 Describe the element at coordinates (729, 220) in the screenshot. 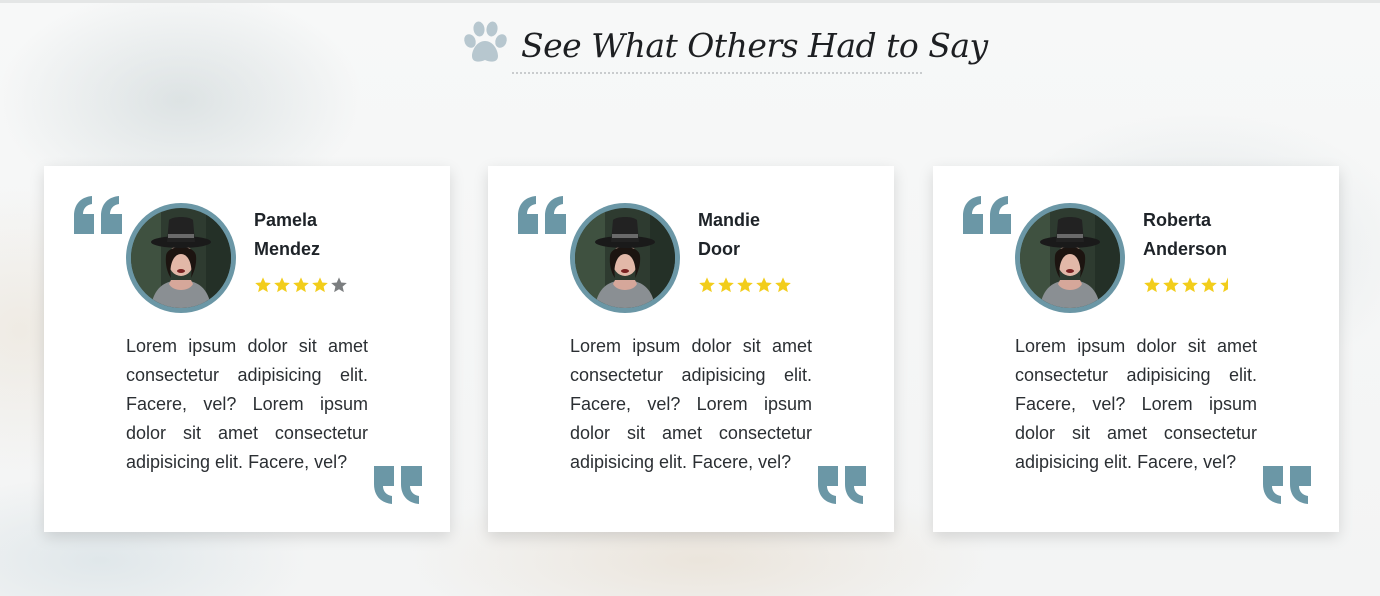

I see `reviewer-first-name: Mandie` at that location.